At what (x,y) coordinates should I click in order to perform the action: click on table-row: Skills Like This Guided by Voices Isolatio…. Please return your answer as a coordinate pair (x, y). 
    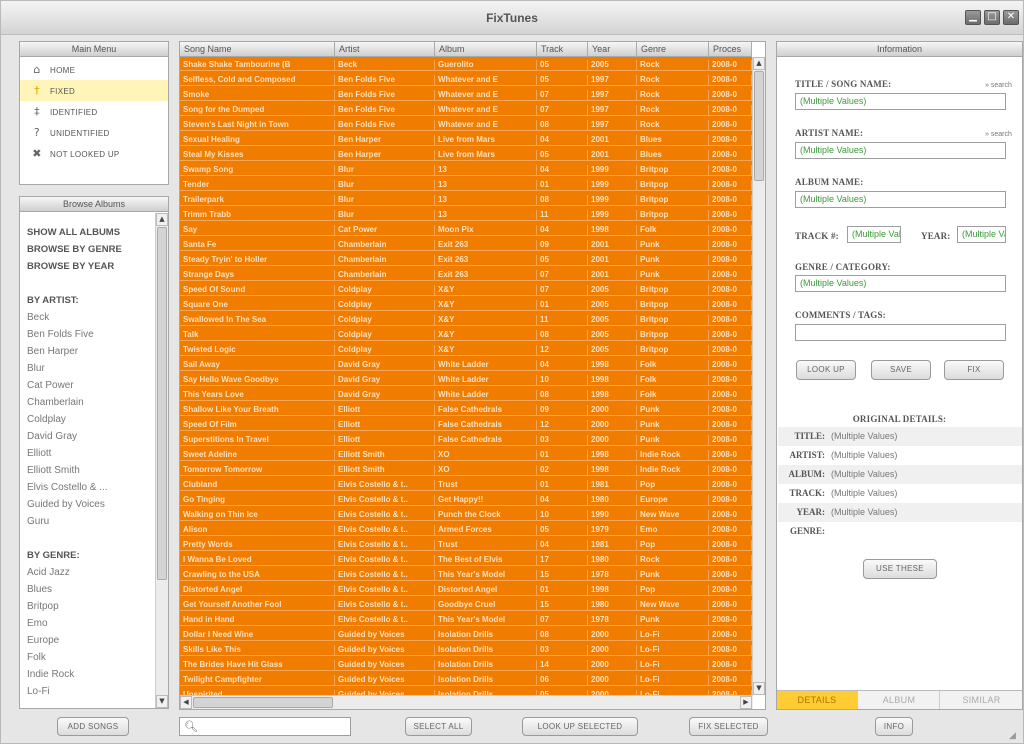
    Looking at the image, I should click on (466, 650).